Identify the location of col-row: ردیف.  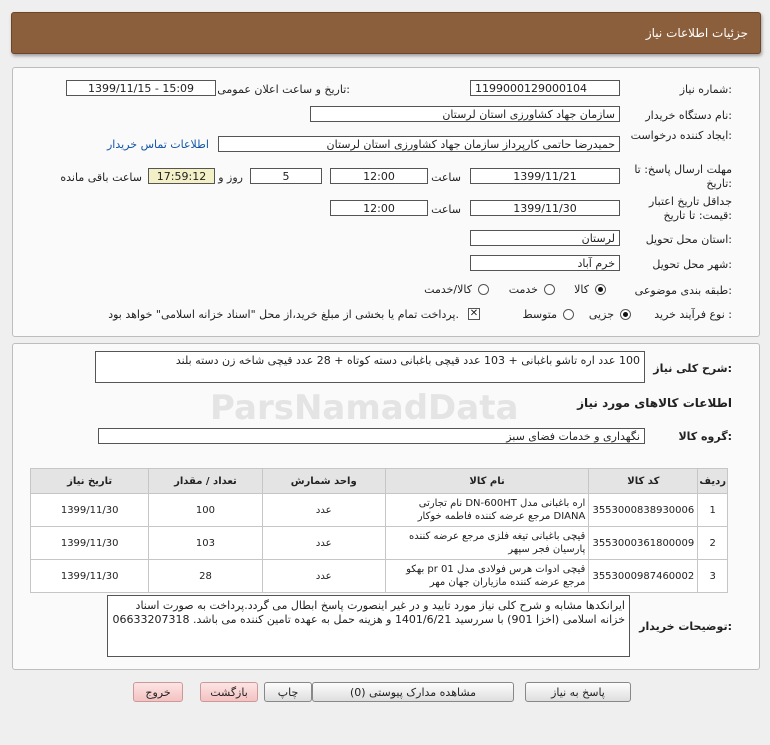
(712, 481).